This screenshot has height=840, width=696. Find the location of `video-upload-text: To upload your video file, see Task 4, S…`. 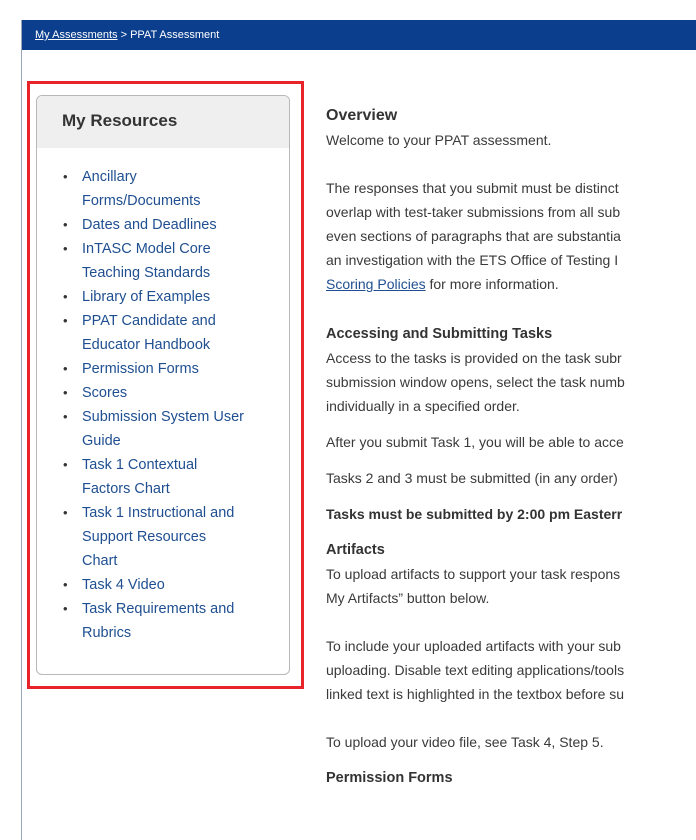

video-upload-text: To upload your video file, see Task 4, S… is located at coordinates (465, 742).